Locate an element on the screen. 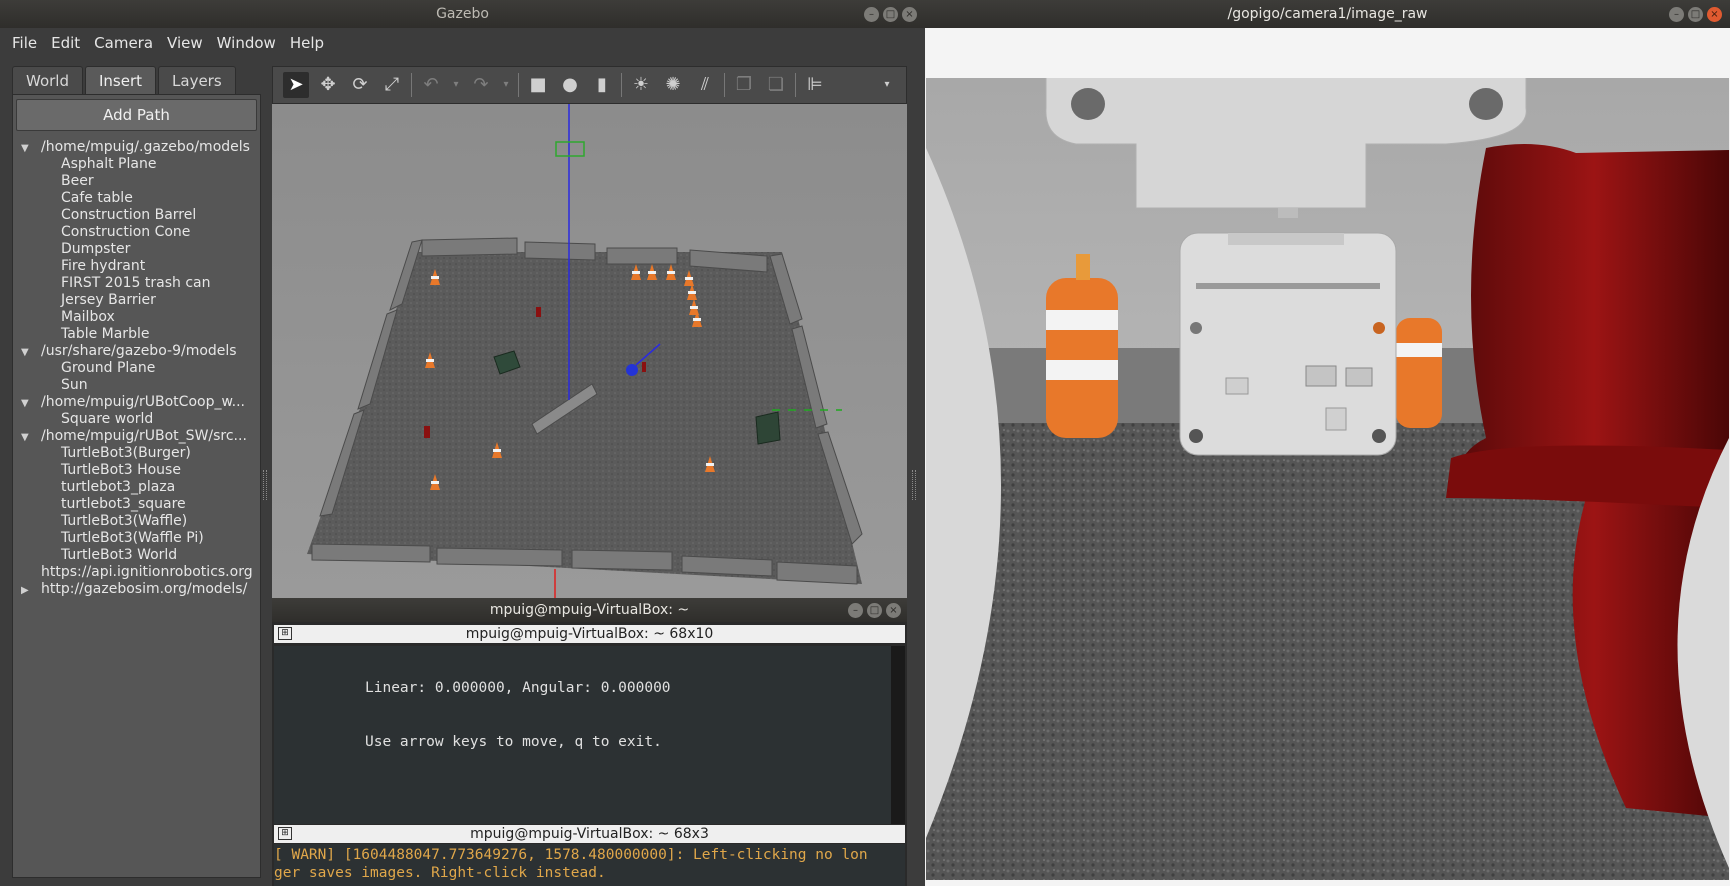 The height and width of the screenshot is (886, 1730). tree-model-item: Dumpster is located at coordinates (136, 249).